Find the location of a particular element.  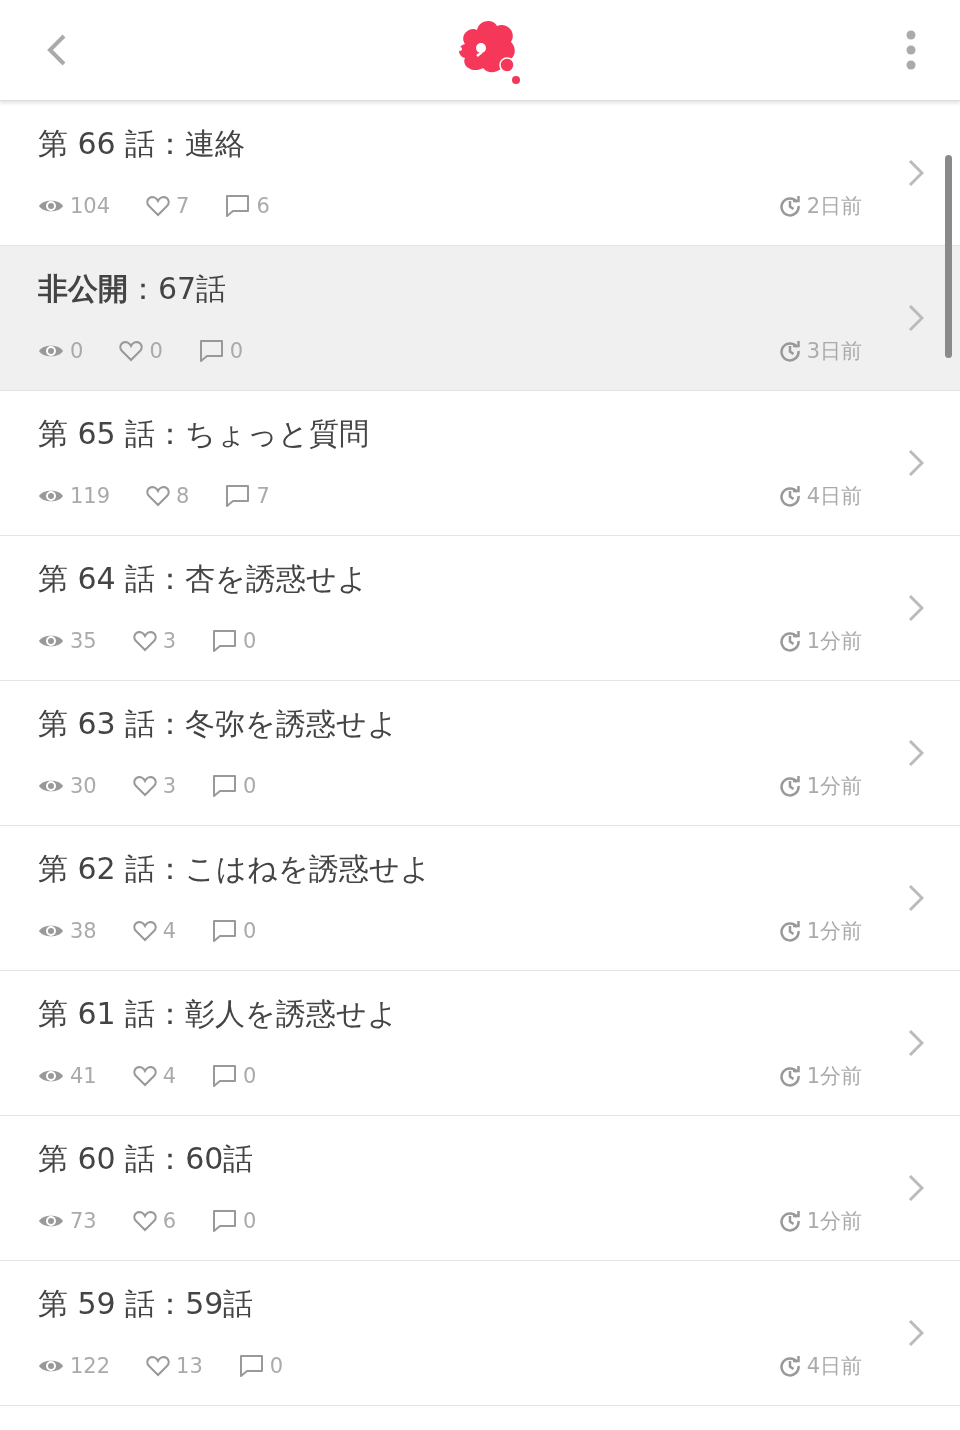

view-count: 38 is located at coordinates (83, 931).